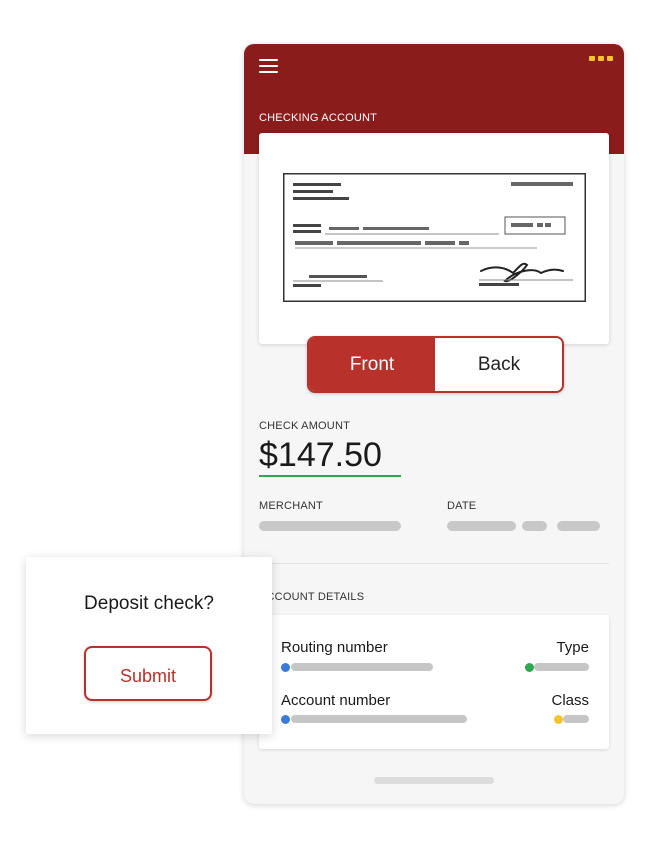  What do you see at coordinates (434, 563) in the screenshot?
I see `section-divider` at bounding box center [434, 563].